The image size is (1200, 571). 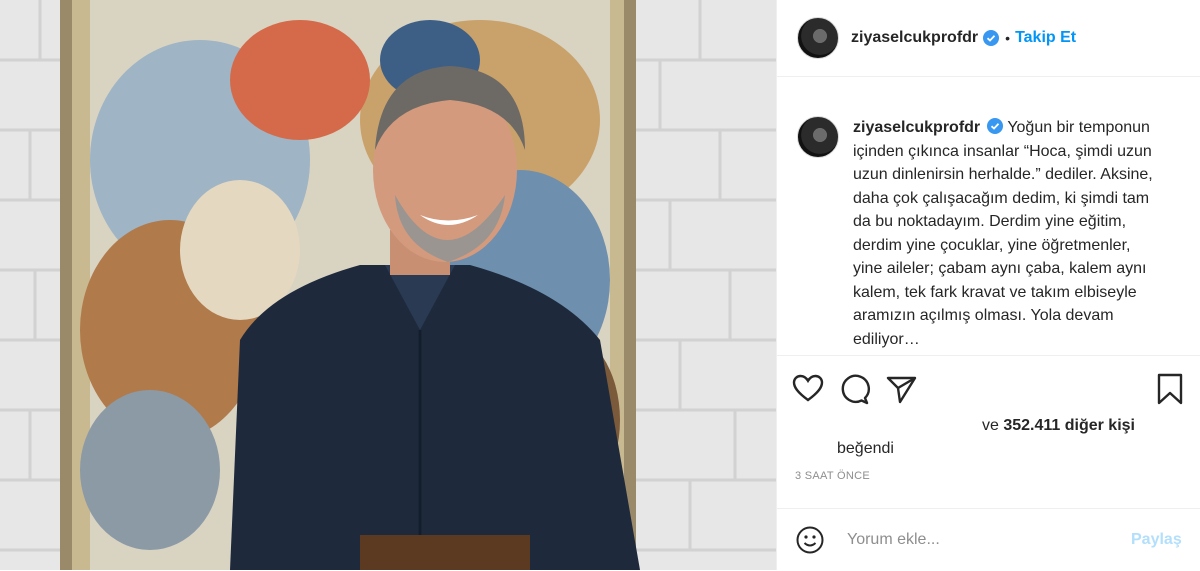 I want to click on post-header: ziyaselcukprofdr • Takip Et, so click(x=988, y=38).